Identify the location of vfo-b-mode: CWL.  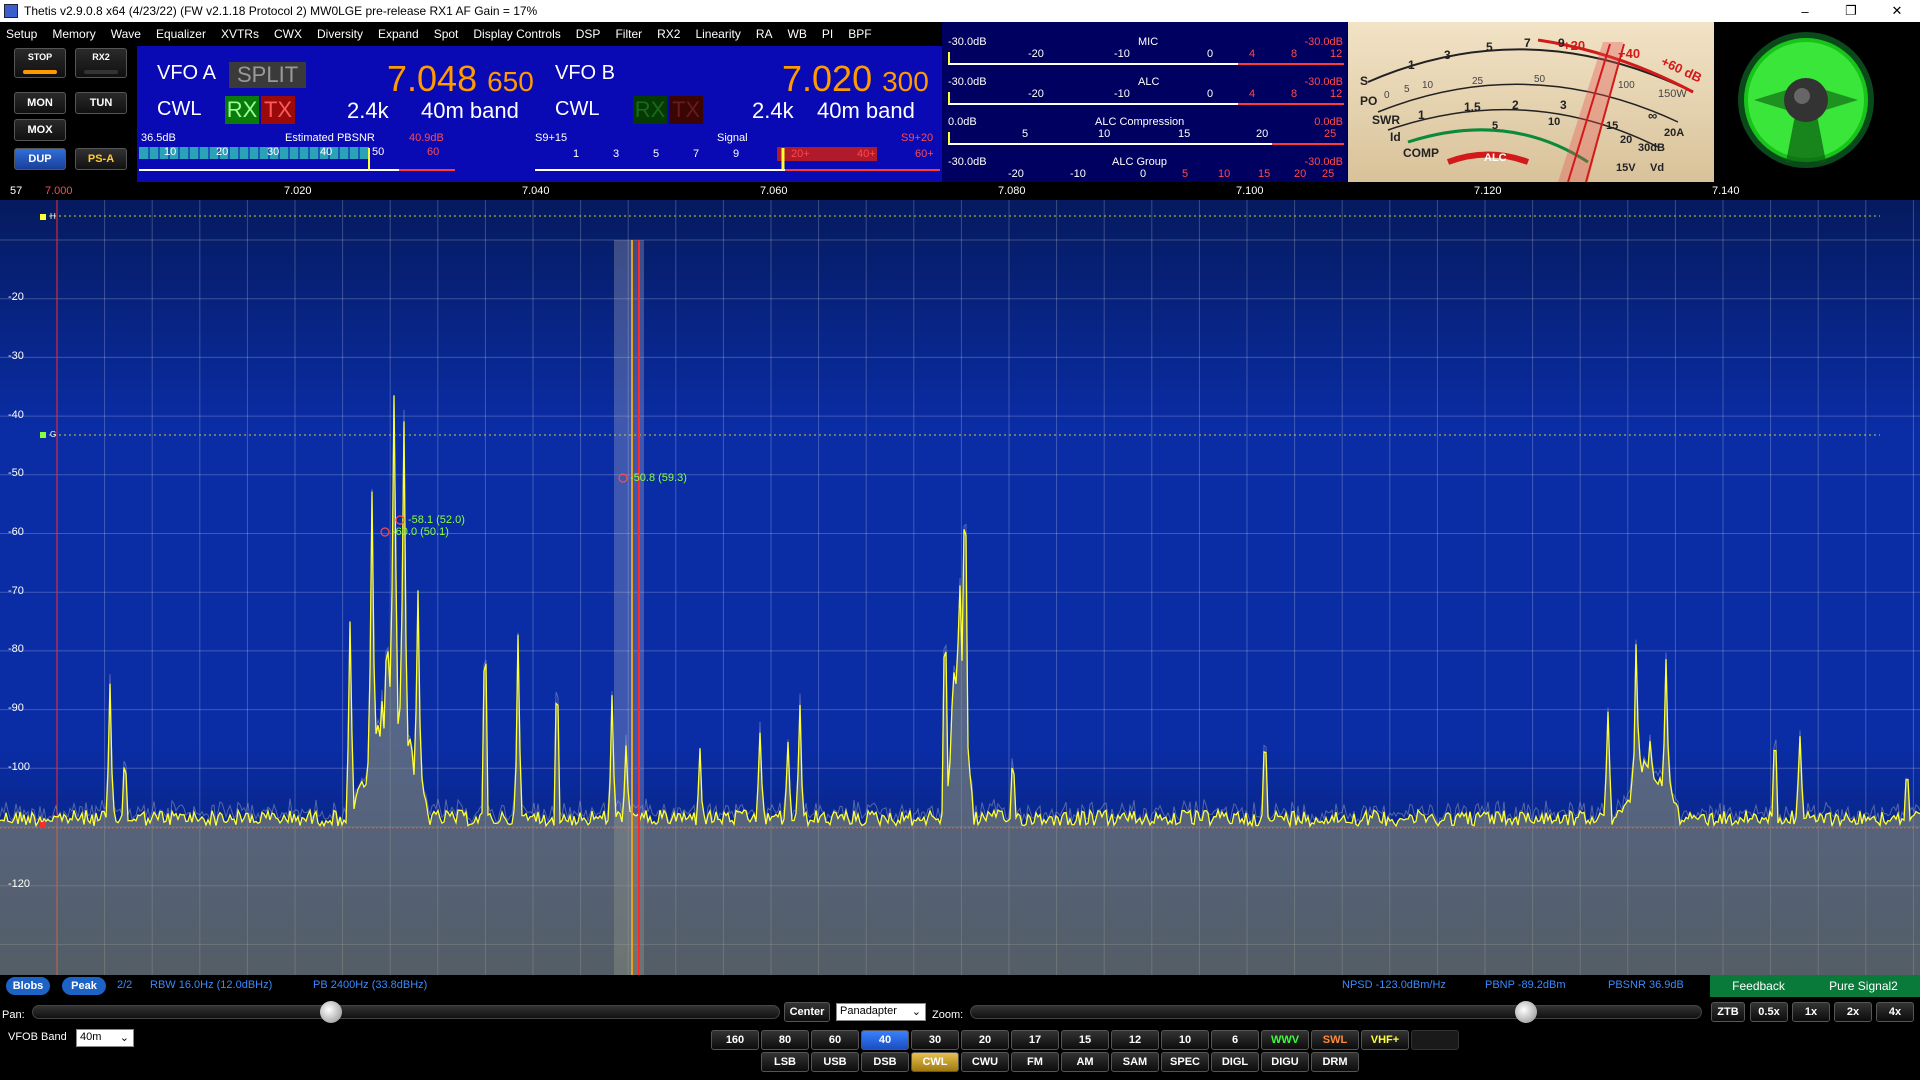
(577, 109).